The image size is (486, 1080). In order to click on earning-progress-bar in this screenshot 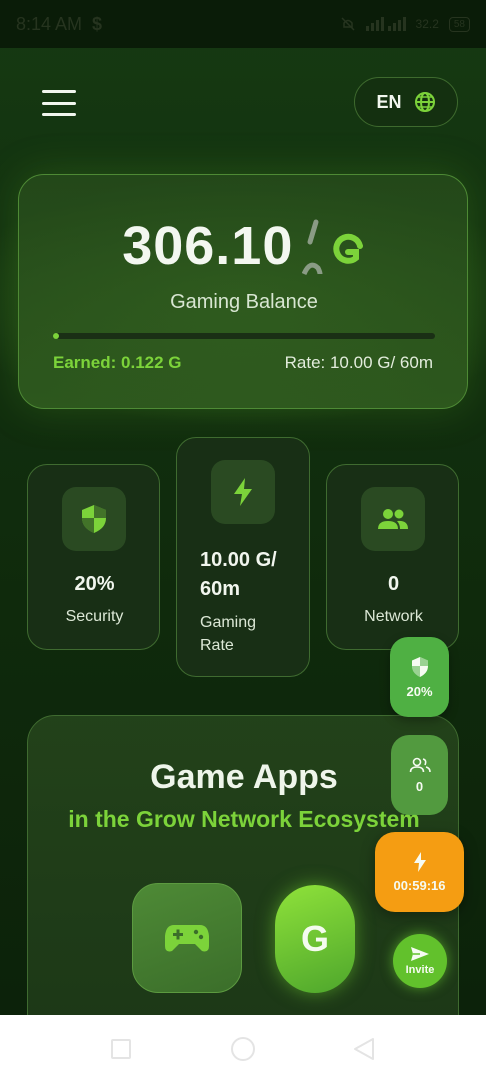, I will do `click(244, 336)`.